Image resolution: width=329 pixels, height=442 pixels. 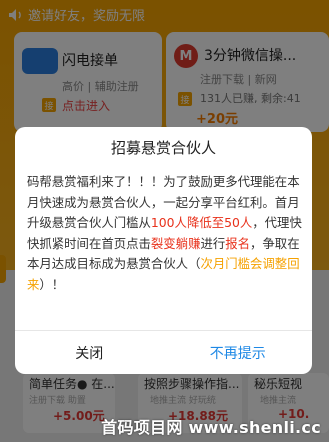 I want to click on dialog-title: 招募悬赏合伙人, so click(x=163, y=148).